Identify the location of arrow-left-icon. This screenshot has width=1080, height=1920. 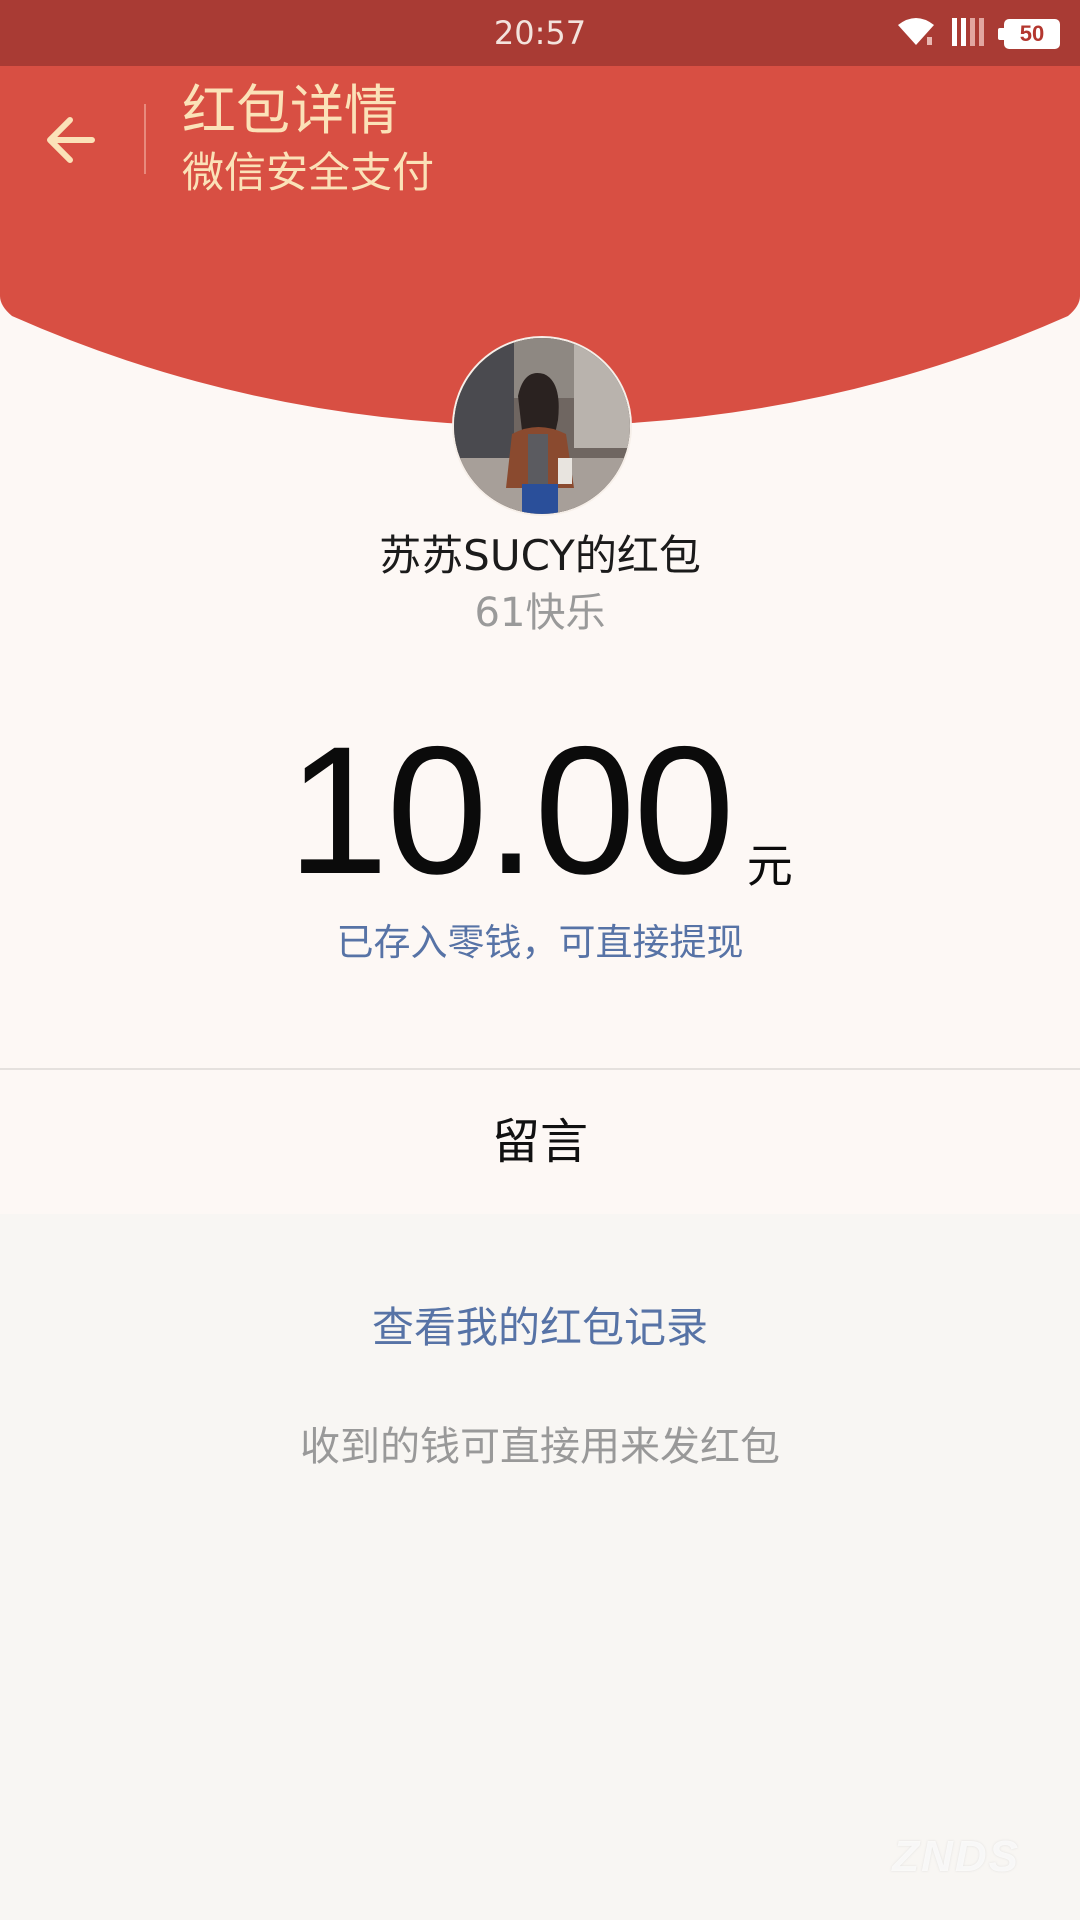
(71, 140).